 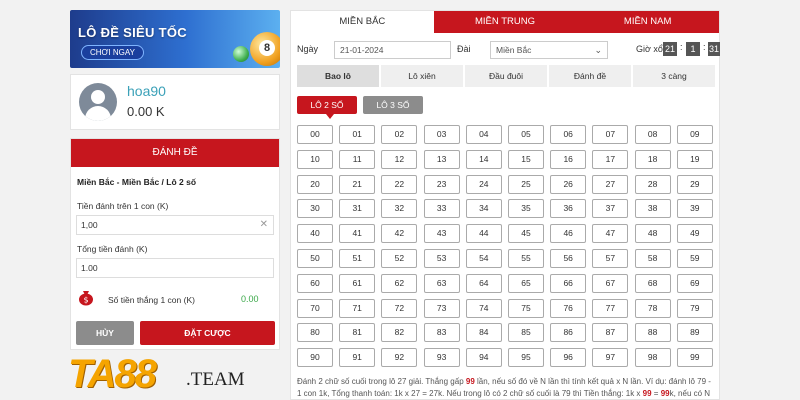 I want to click on number-cell-61: 61, so click(x=357, y=283).